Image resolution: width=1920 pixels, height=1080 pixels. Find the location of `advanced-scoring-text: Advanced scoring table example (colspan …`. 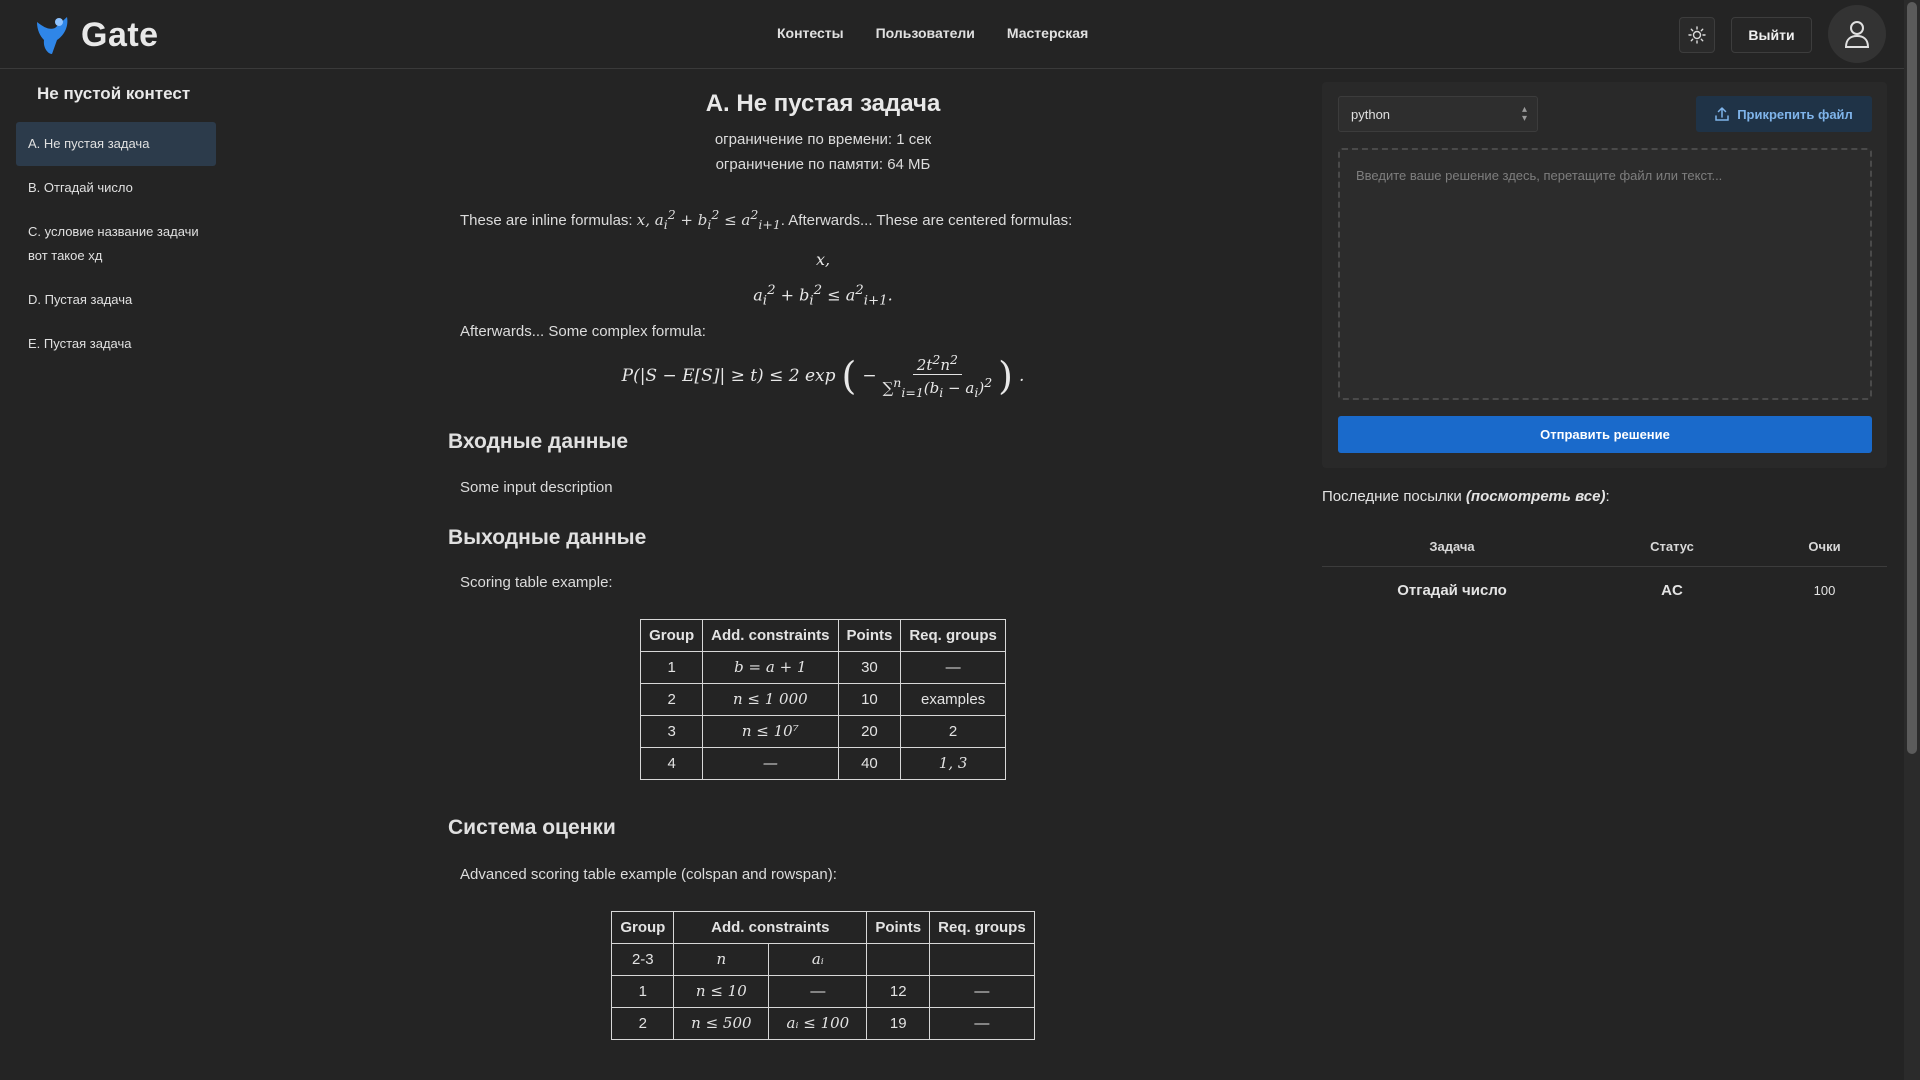

advanced-scoring-text: Advanced scoring table example (colspan … is located at coordinates (648, 874).